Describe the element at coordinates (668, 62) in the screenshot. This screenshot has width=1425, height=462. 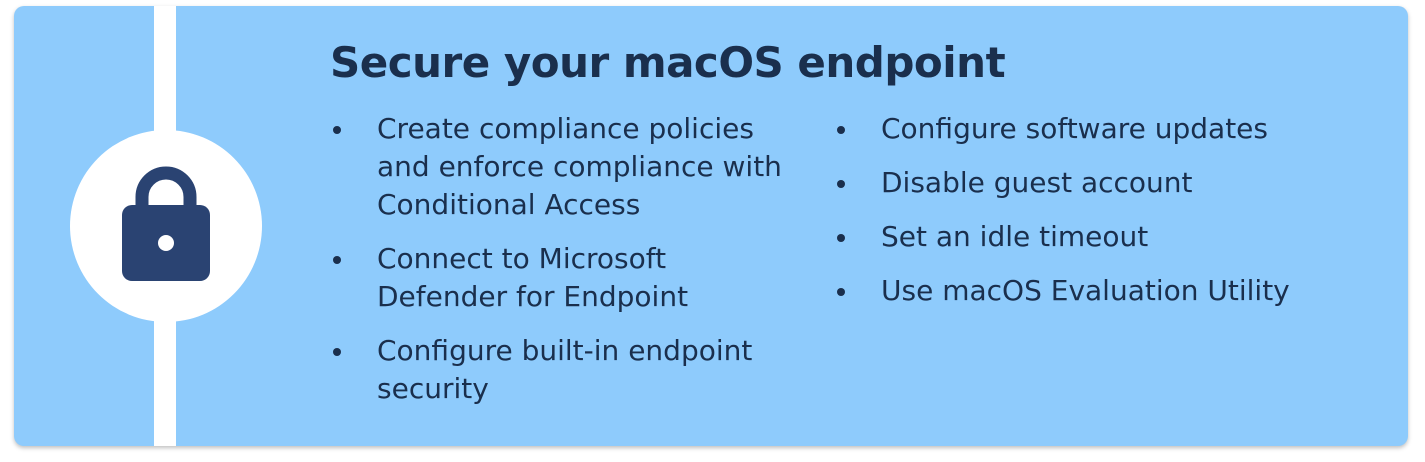
I see `page-title: Secure your macOS endpoint` at that location.